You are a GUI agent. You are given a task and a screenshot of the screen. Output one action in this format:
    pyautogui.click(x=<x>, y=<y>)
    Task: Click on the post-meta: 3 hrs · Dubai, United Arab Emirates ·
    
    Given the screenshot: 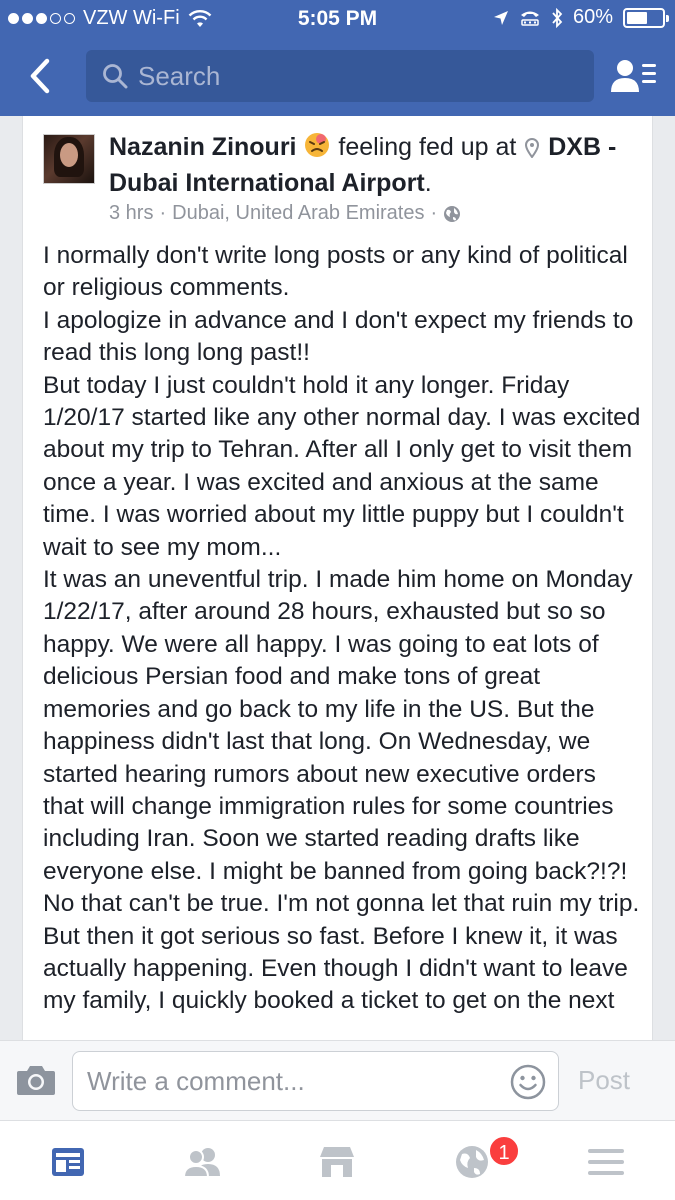 What is the action you would take?
    pyautogui.click(x=285, y=213)
    